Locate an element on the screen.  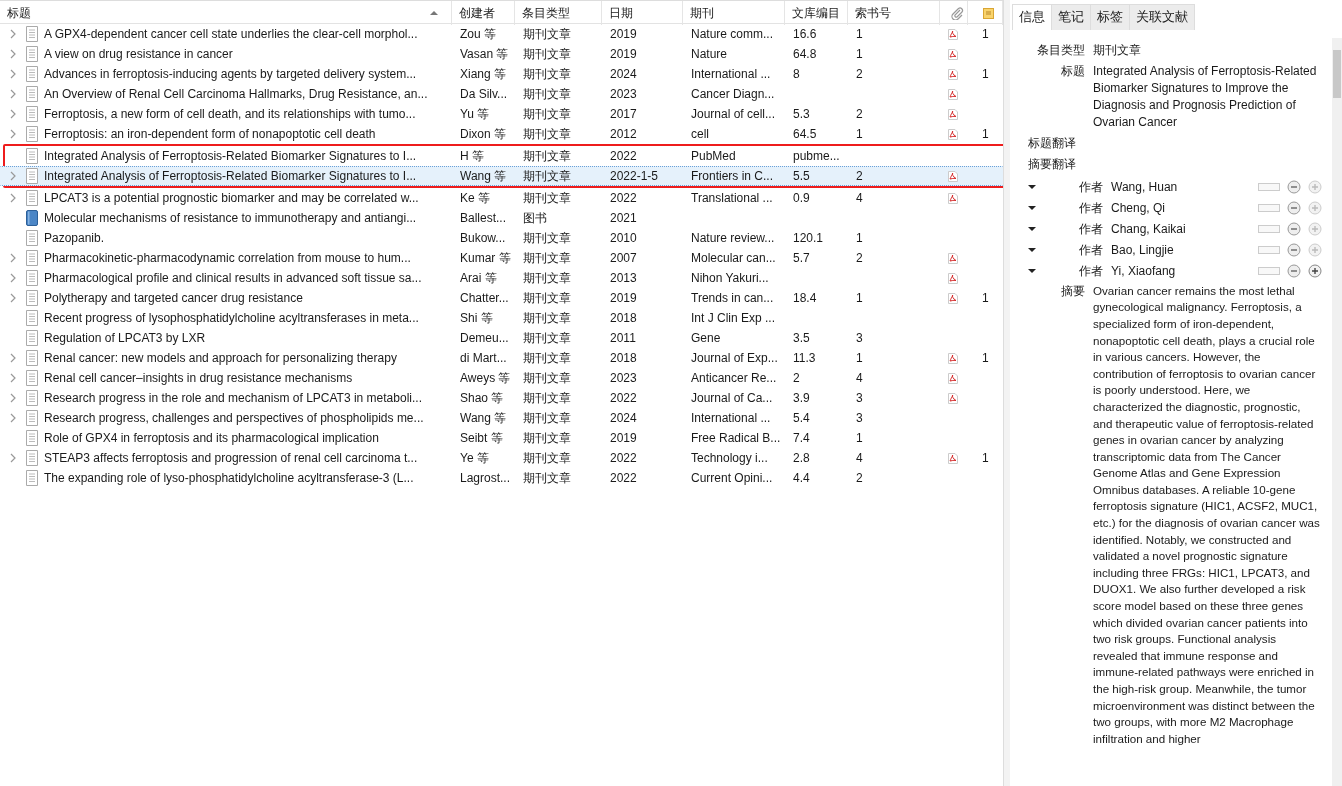
field-label: 条目类型 is located at coordinates (1060, 50).